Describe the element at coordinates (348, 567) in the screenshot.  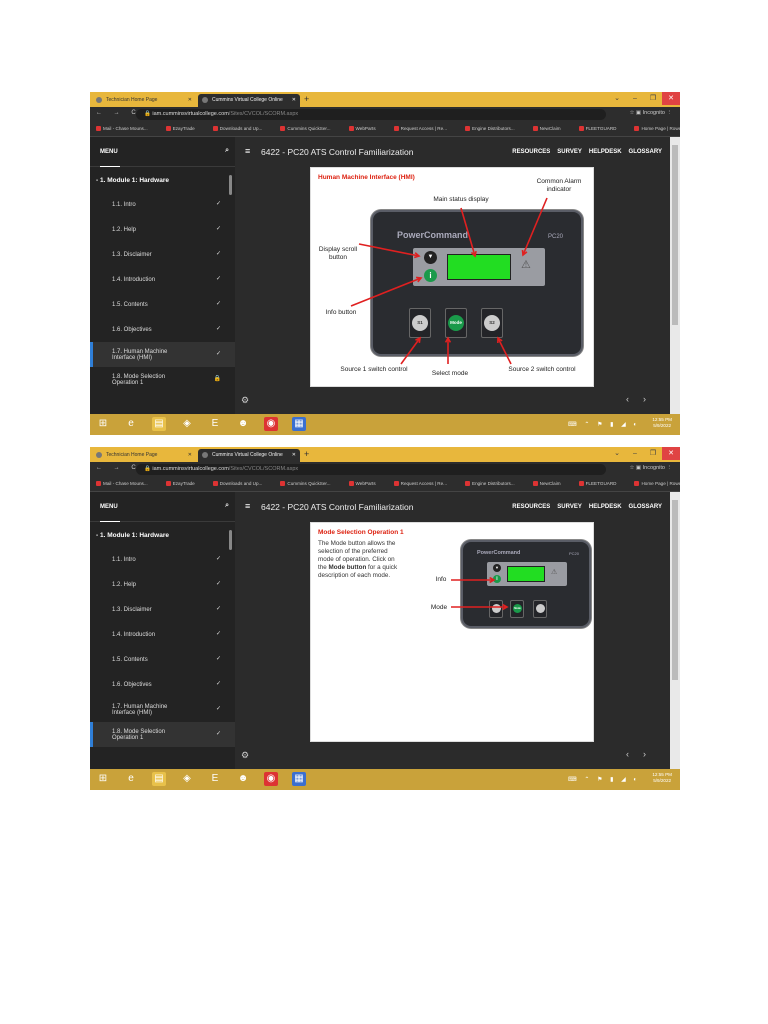
I see `mode-button-link: Mode button` at that location.